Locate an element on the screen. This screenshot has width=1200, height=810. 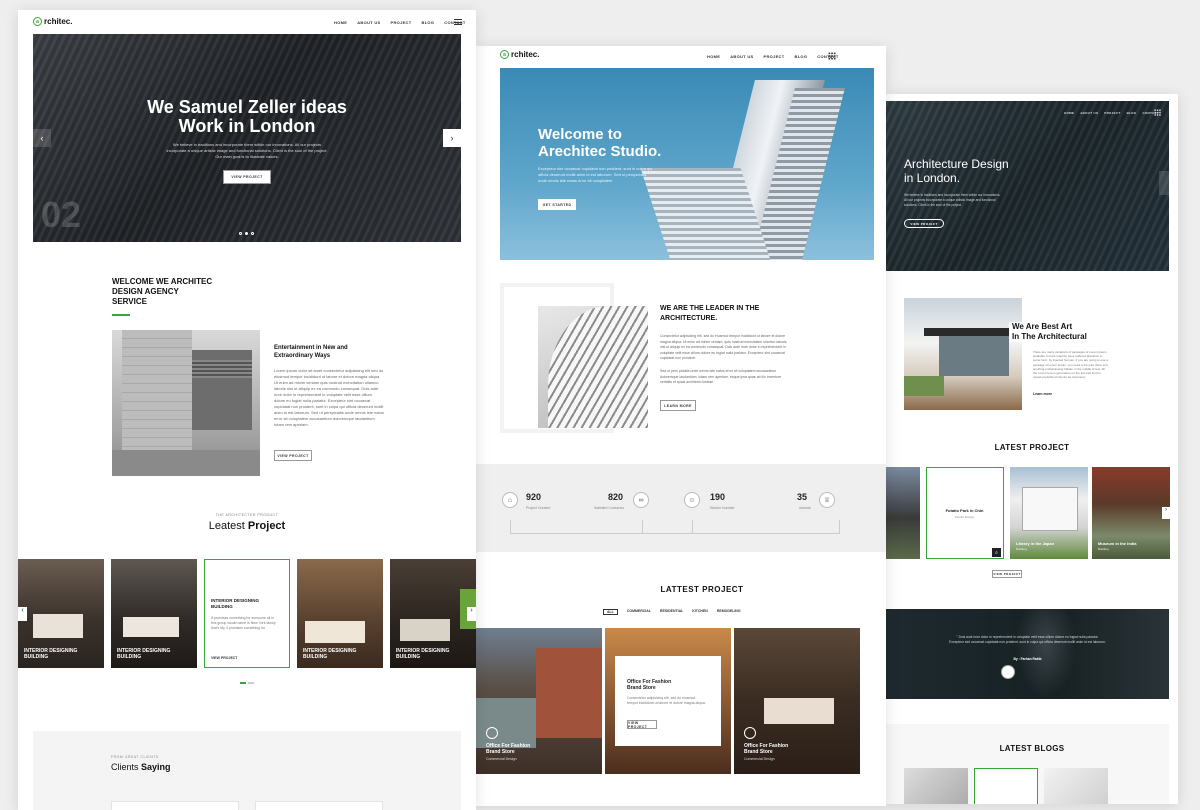
stat-label: Awards is located at coordinates (805, 508).